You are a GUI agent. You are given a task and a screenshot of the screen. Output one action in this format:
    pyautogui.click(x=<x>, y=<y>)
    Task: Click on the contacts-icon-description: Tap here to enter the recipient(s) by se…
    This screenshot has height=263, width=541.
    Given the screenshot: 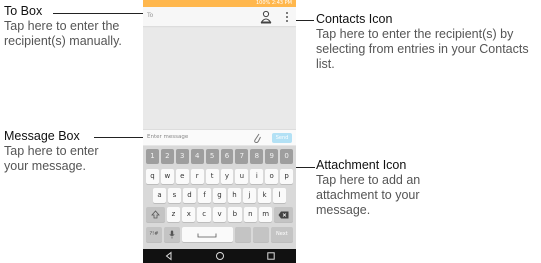 What is the action you would take?
    pyautogui.click(x=422, y=49)
    